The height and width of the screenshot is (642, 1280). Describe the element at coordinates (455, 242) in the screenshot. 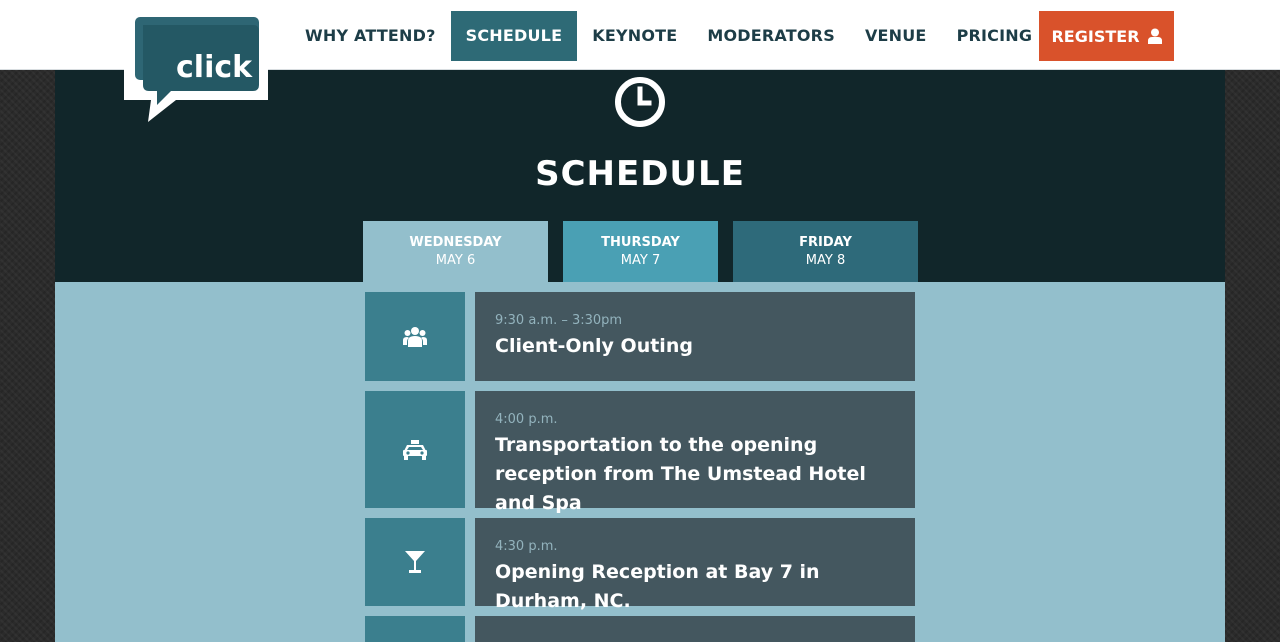

I see `tab-day-label: WEDNESDAY` at that location.